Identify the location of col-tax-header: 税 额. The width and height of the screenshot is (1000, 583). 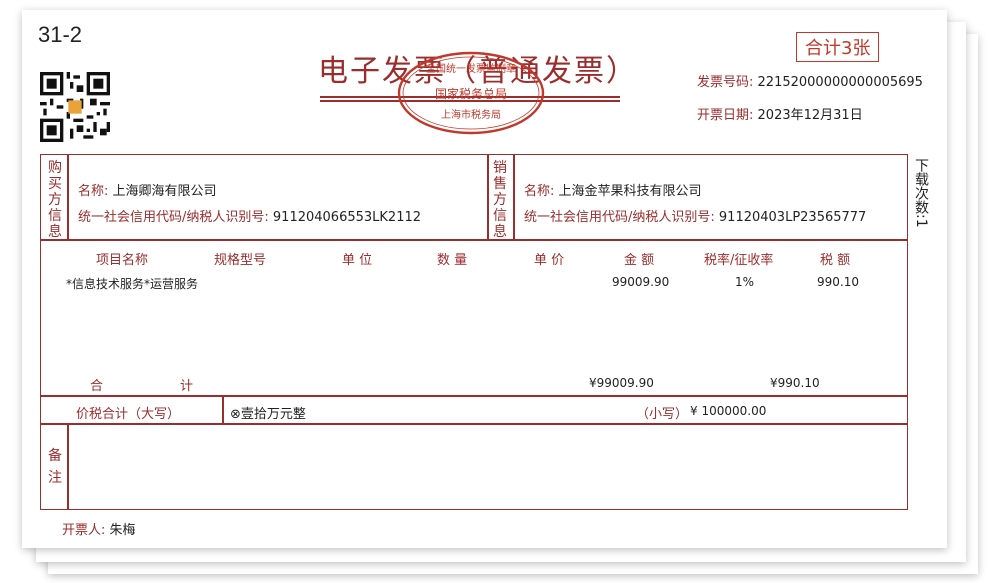
(835, 260).